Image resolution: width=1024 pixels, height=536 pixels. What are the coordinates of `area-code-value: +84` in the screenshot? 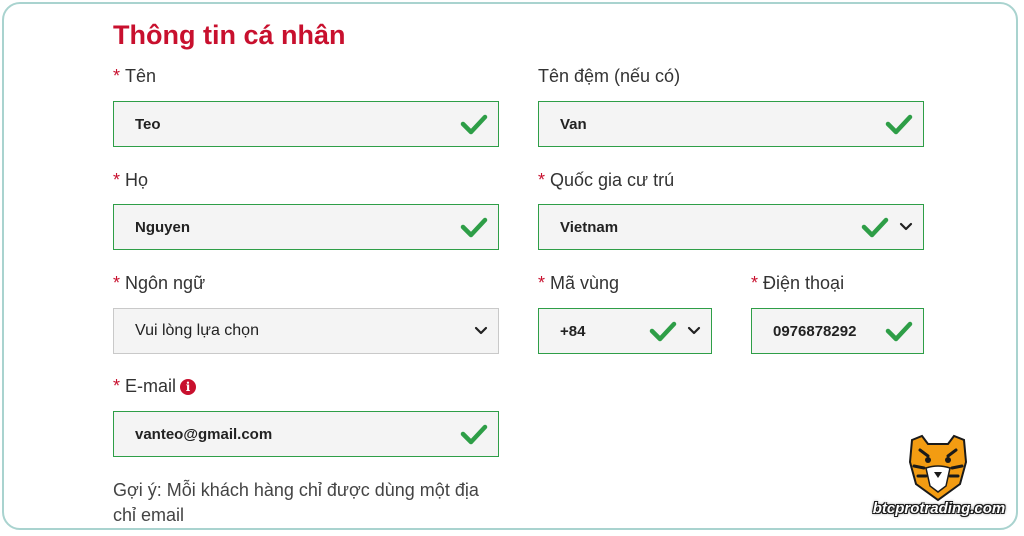 It's located at (573, 331).